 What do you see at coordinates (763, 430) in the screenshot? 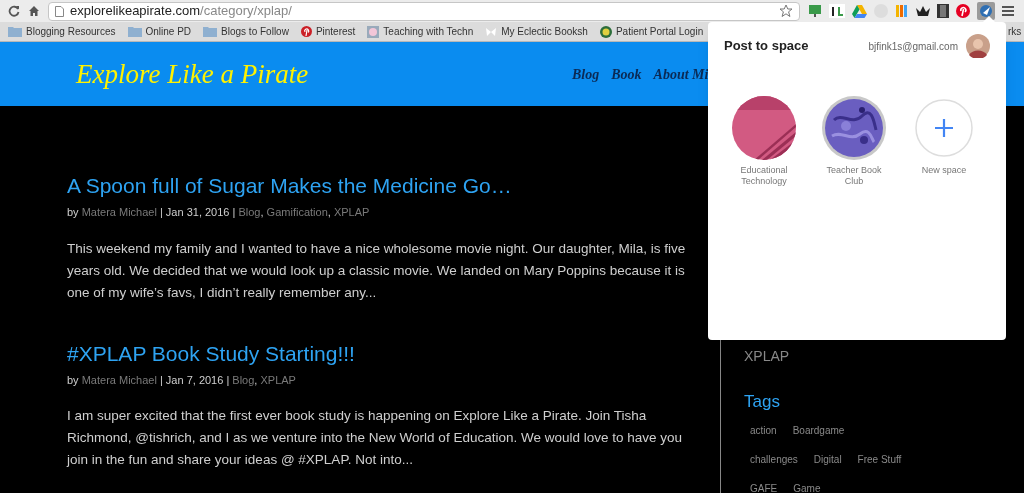
I see `tag-link: action` at bounding box center [763, 430].